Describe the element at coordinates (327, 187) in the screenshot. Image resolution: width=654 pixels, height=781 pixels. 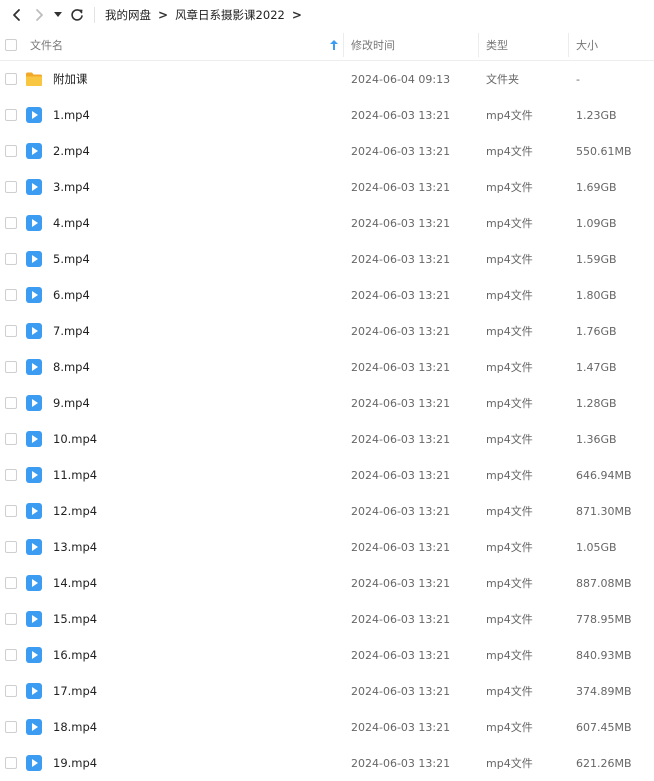
I see `file-row: 3.mp4 2024-06-03 13:21 mp4文件 1.69GB` at that location.